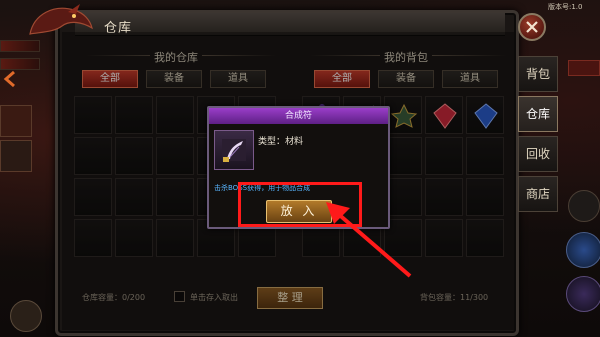  What do you see at coordinates (369, 240) in the screenshot?
I see `pointer-arrow-icon` at bounding box center [369, 240].